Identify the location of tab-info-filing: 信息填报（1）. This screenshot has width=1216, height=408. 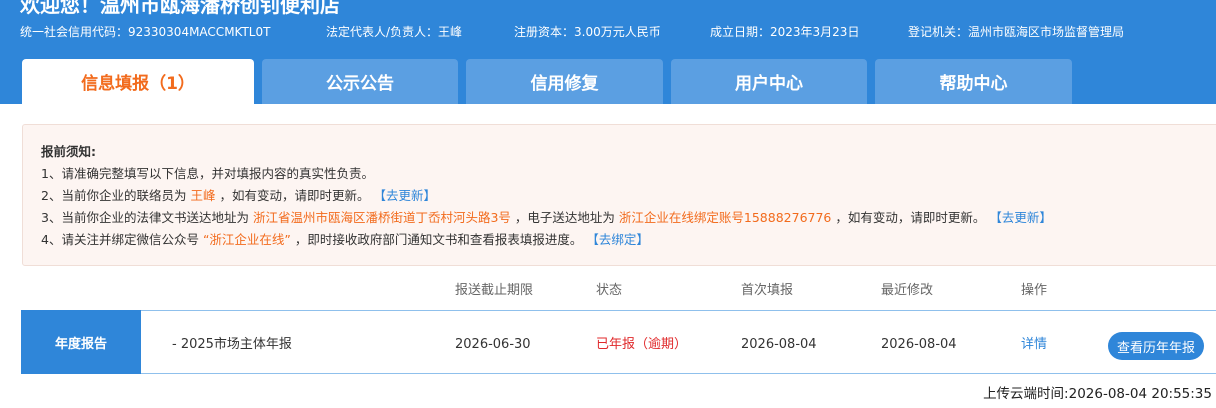
(138, 81).